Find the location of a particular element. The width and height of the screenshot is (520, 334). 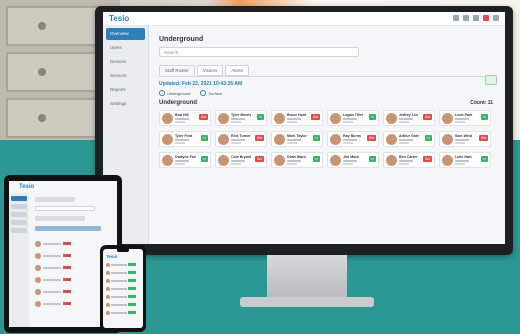

top-icons is located at coordinates (476, 18).